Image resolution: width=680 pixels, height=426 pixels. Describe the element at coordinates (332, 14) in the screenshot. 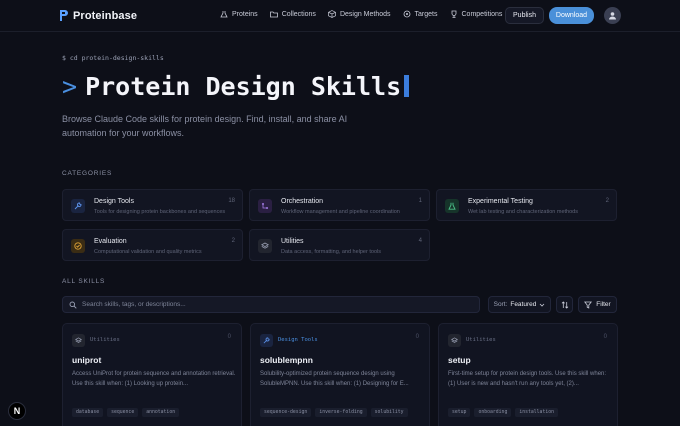

I see `cube-icon` at that location.